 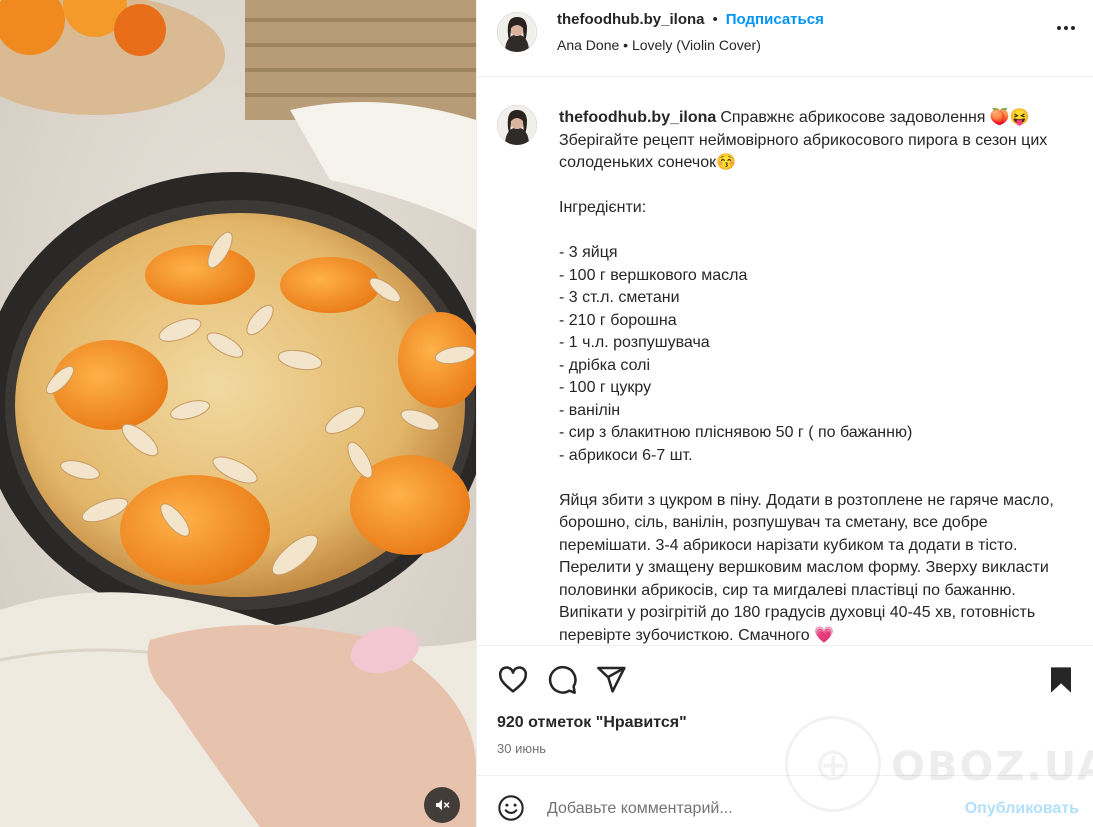 What do you see at coordinates (637, 117) in the screenshot?
I see `caption-username: thefoodhub.by_ilona` at bounding box center [637, 117].